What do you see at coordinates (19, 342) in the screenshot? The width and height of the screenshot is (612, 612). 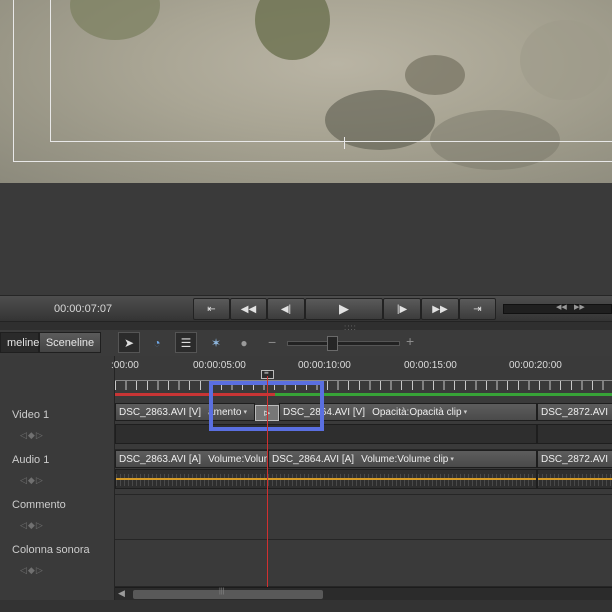 I see `tab-timeline: meline` at bounding box center [19, 342].